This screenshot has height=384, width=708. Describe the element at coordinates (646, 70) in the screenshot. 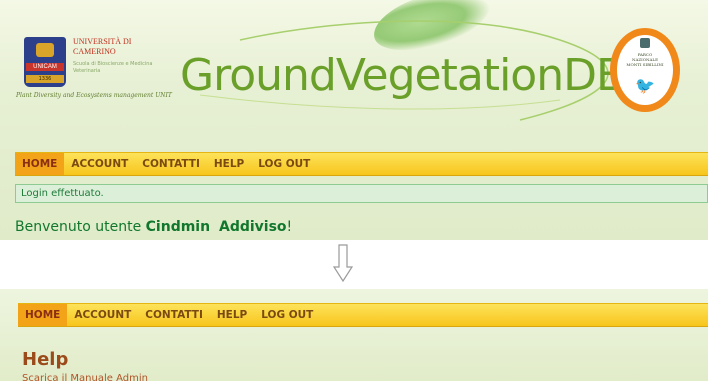

I see `park-logo-icon: PARCO NAZIONALE MONTI SIBILLINI 🐦` at that location.